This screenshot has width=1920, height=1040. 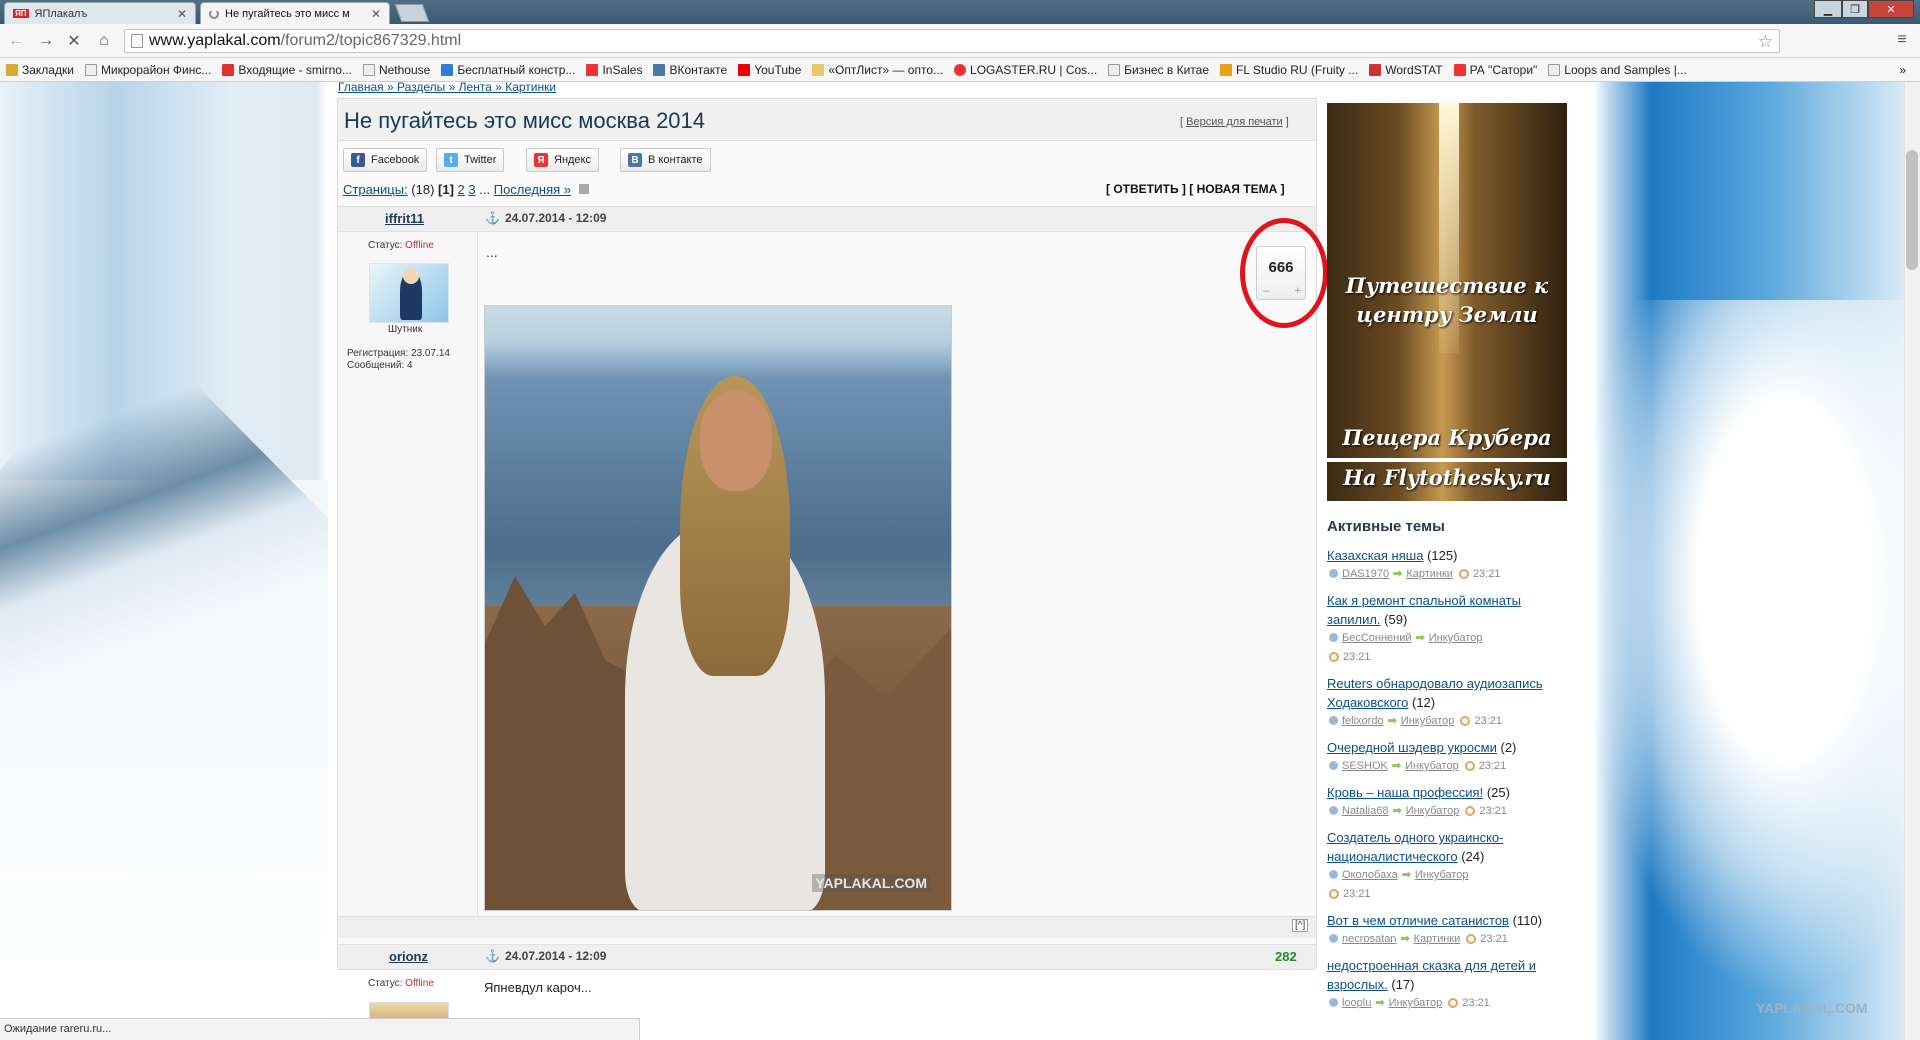 I want to click on bookmark-item: WordSTAT, so click(x=1406, y=70).